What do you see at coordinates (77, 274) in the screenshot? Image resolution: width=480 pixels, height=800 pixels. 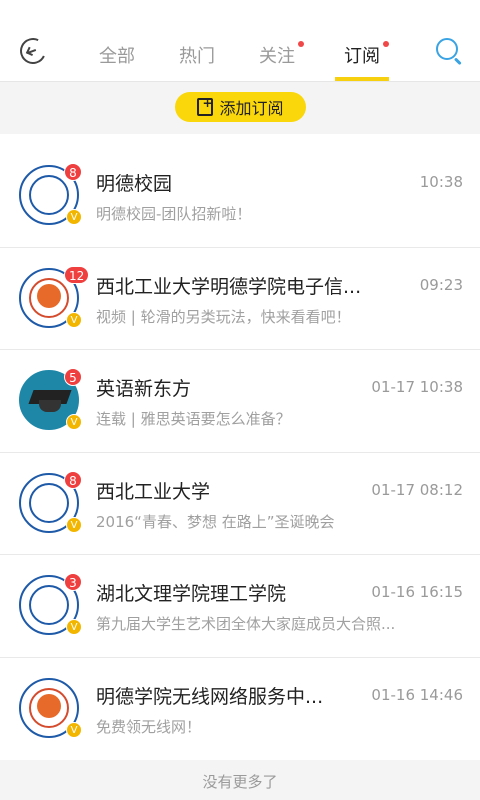 I see `unread-badge: 12` at bounding box center [77, 274].